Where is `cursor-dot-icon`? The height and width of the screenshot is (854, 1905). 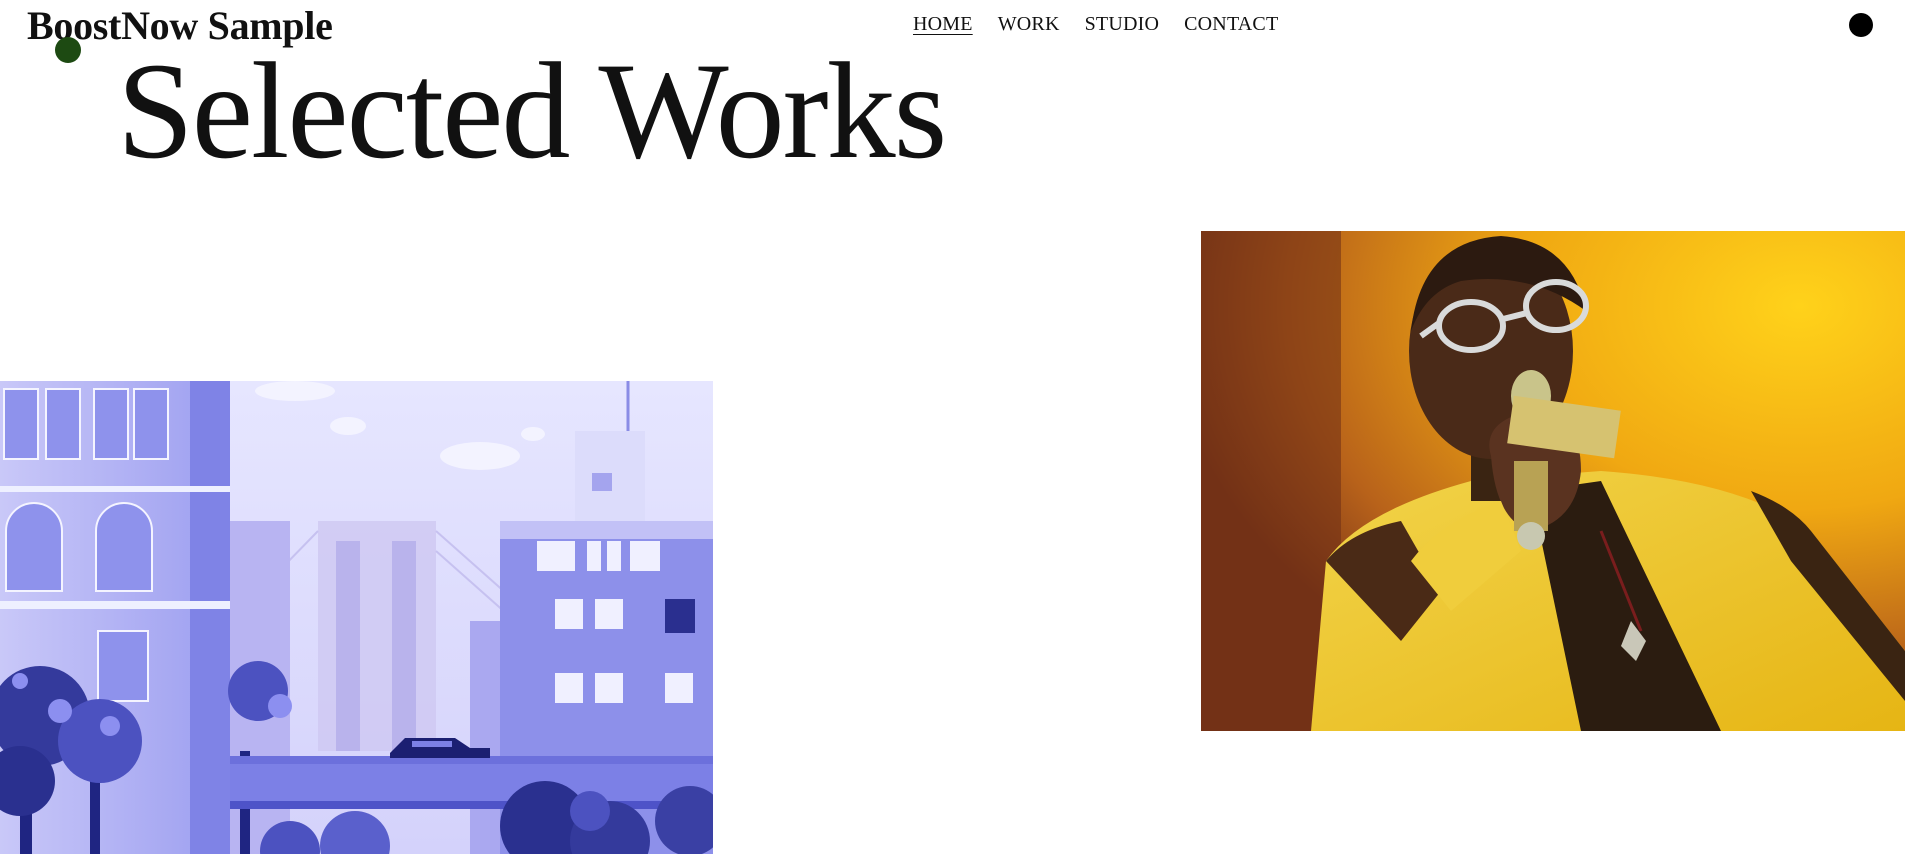 cursor-dot-icon is located at coordinates (68, 50).